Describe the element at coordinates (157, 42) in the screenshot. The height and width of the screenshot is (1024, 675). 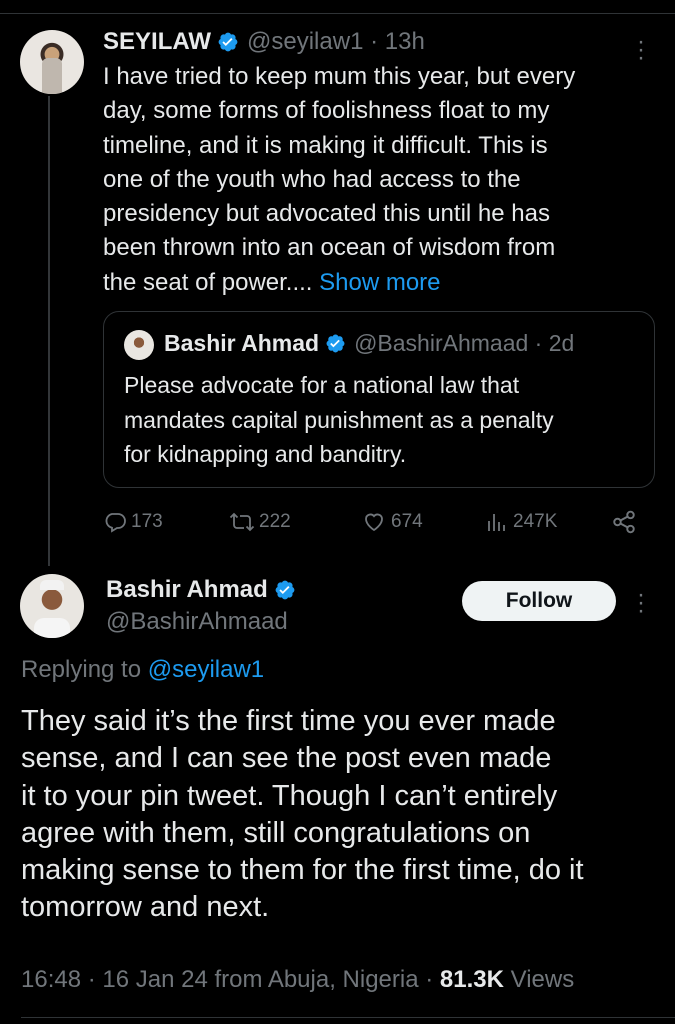
I see `author-name: SEYILAW` at that location.